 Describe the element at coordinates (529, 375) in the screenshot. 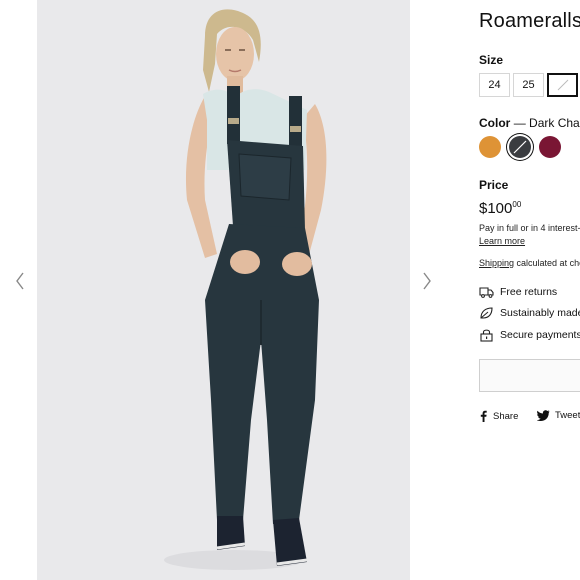

I see `add-to-cart-button` at that location.